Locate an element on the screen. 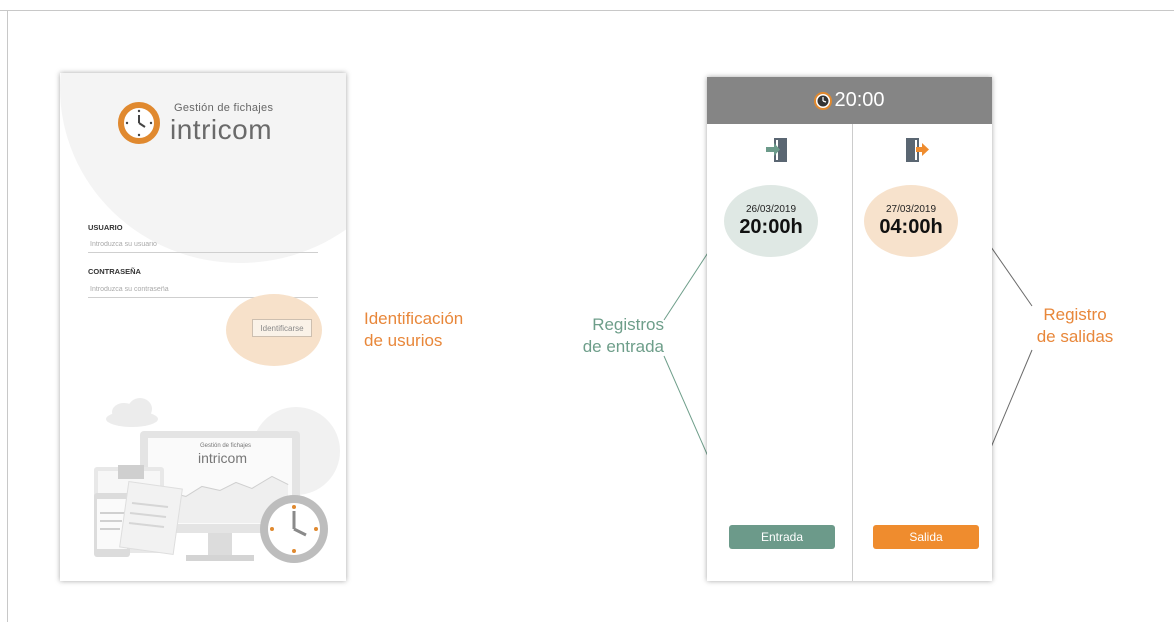  entries-annotation: Registros de entrada is located at coordinates (622, 336).